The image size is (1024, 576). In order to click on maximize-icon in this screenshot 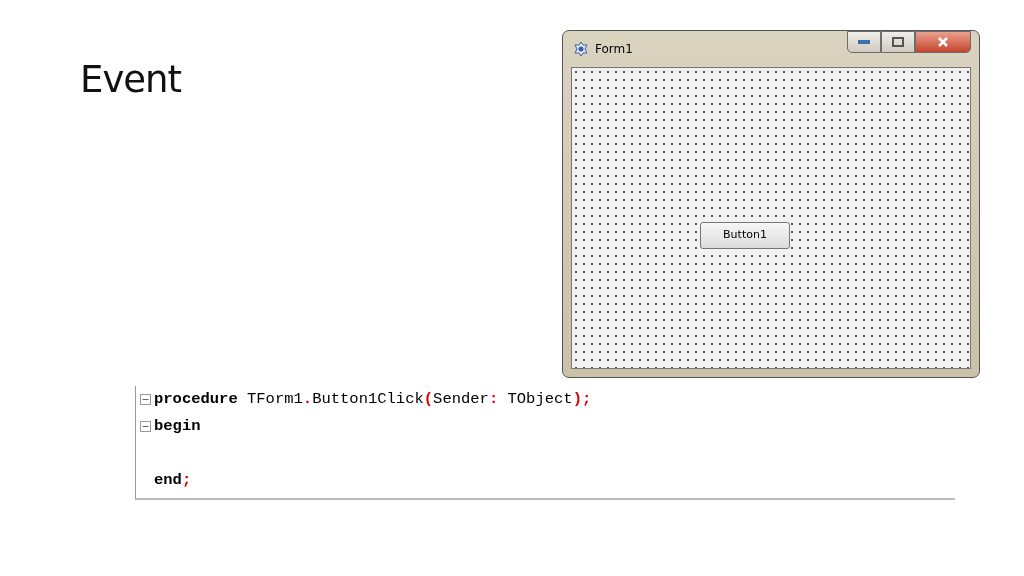, I will do `click(898, 42)`.